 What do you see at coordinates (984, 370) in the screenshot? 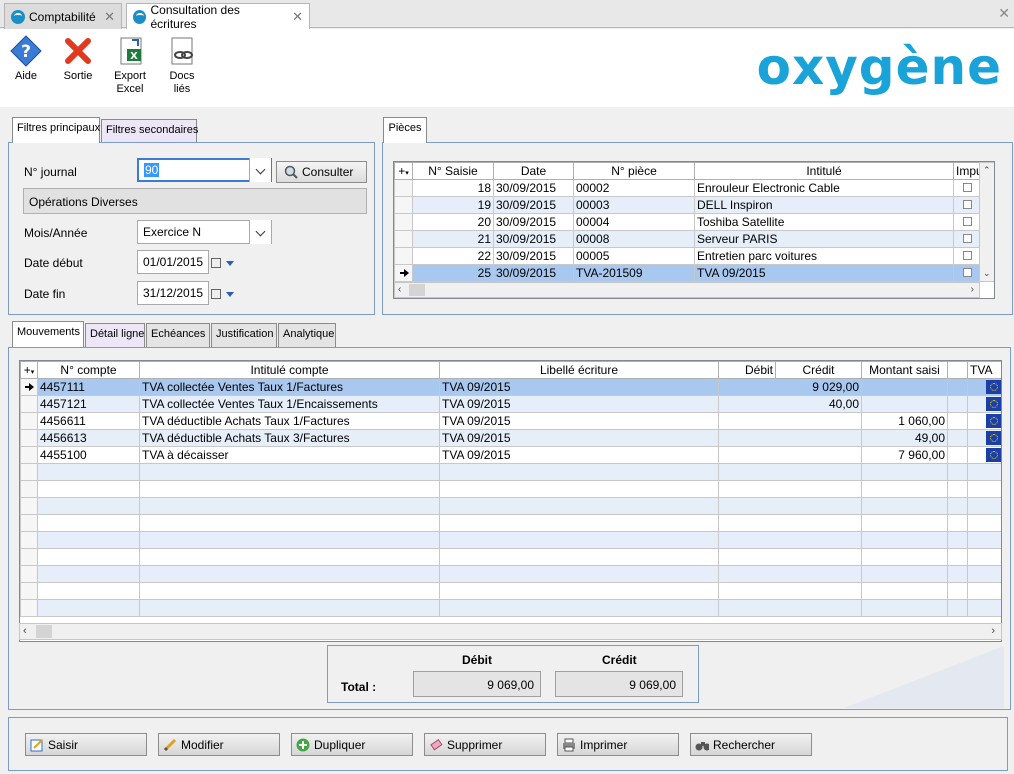
I see `col-header-tva: TVA` at bounding box center [984, 370].